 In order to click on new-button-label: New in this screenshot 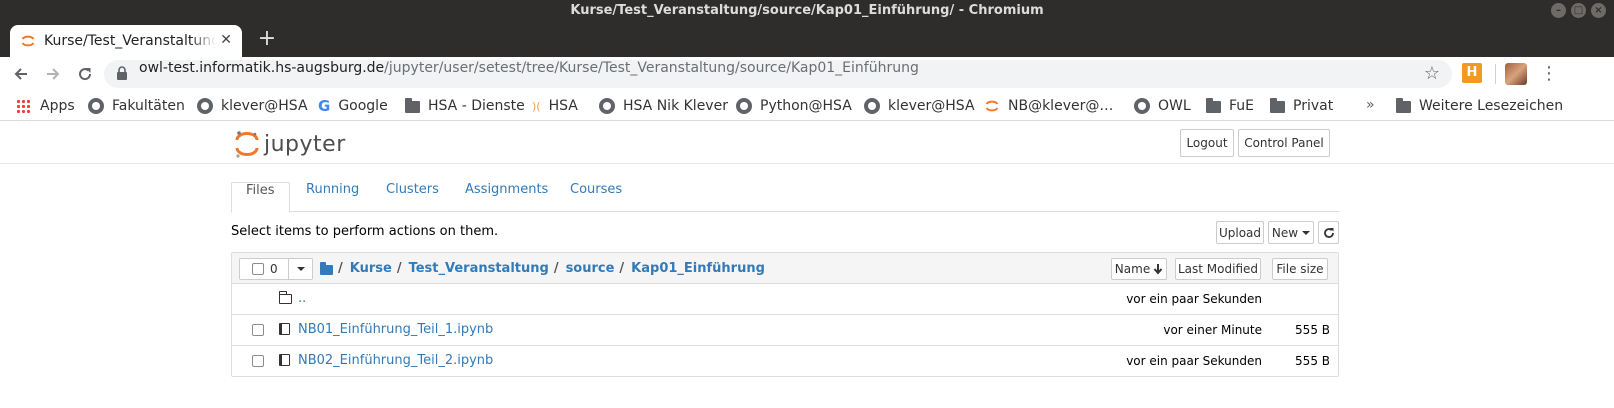, I will do `click(1285, 232)`.